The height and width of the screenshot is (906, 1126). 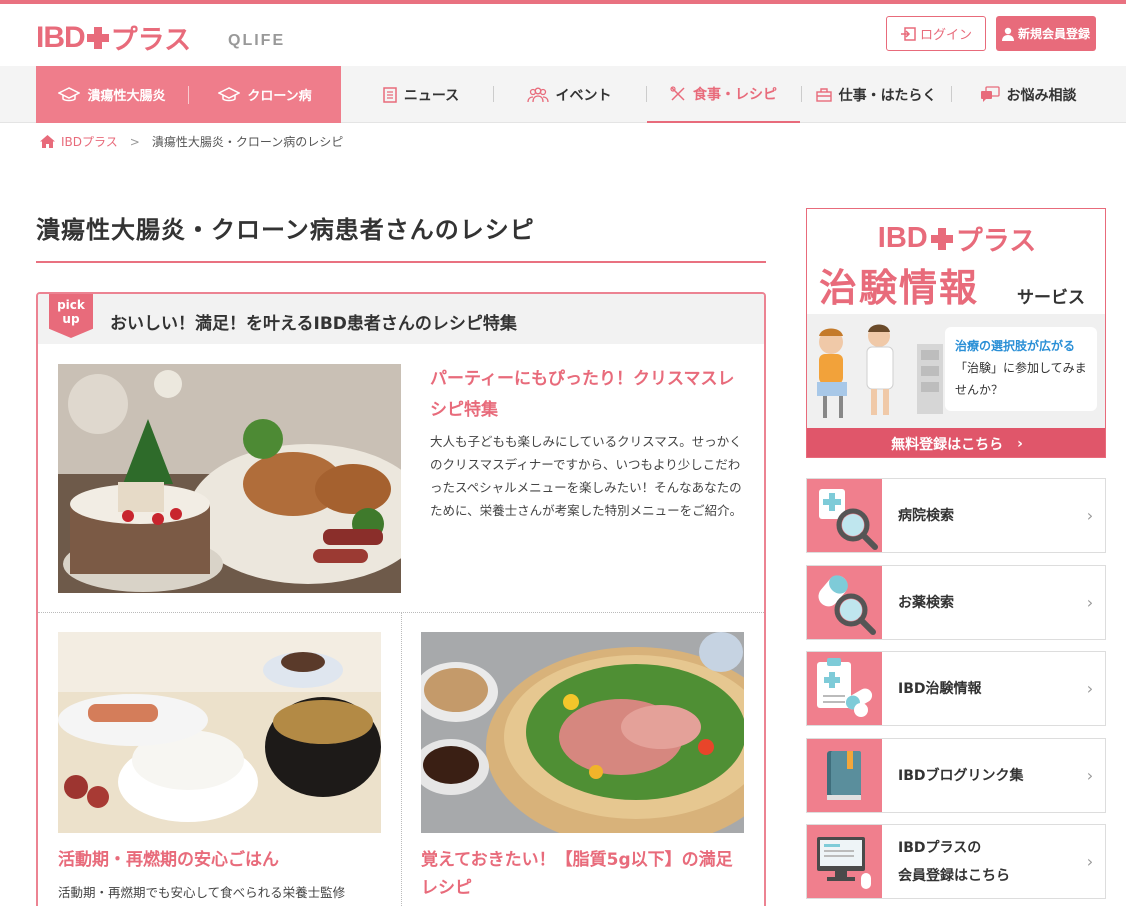 I want to click on speech-bubble-icon, so click(x=990, y=94).